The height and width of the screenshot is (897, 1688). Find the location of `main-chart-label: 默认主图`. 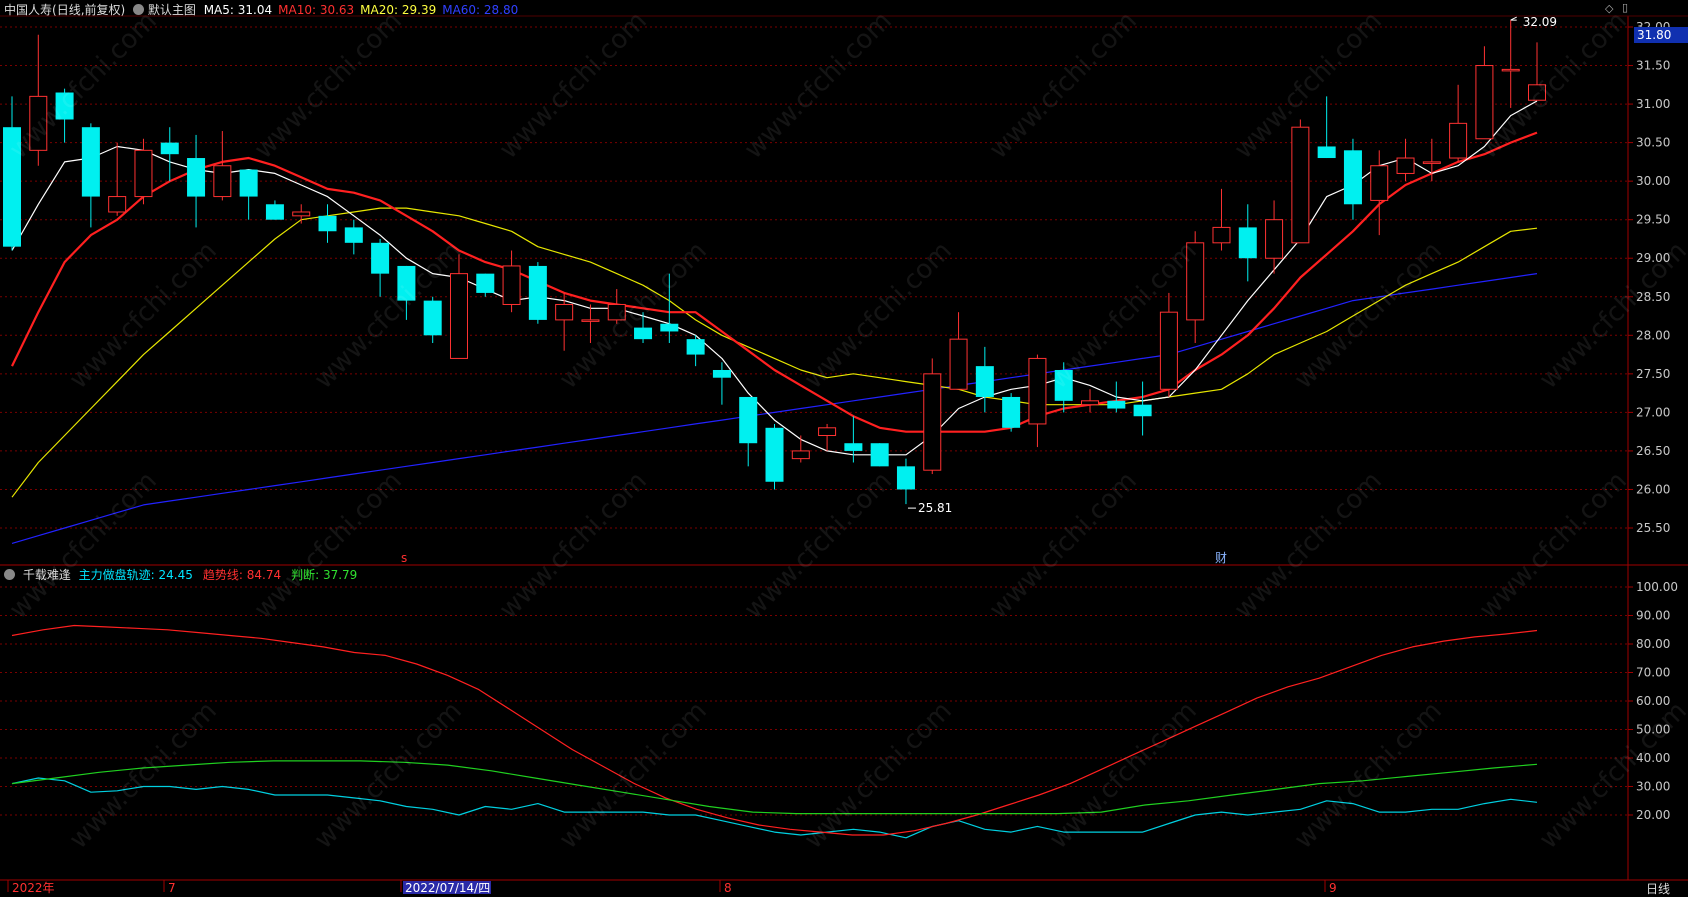

main-chart-label: 默认主图 is located at coordinates (172, 10).